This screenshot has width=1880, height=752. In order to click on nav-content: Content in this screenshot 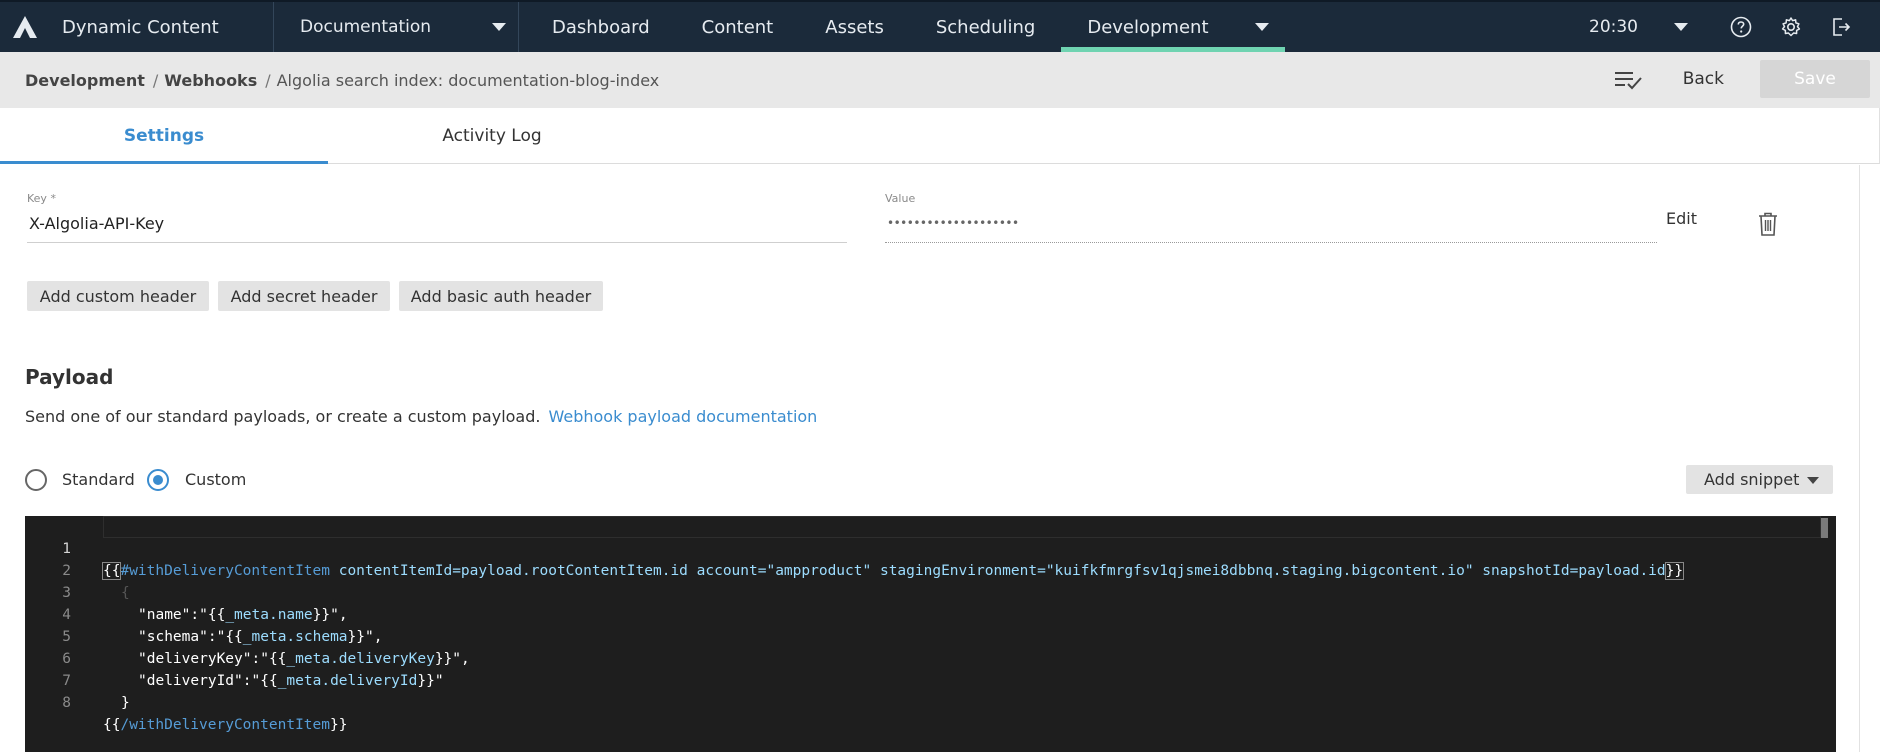, I will do `click(738, 27)`.